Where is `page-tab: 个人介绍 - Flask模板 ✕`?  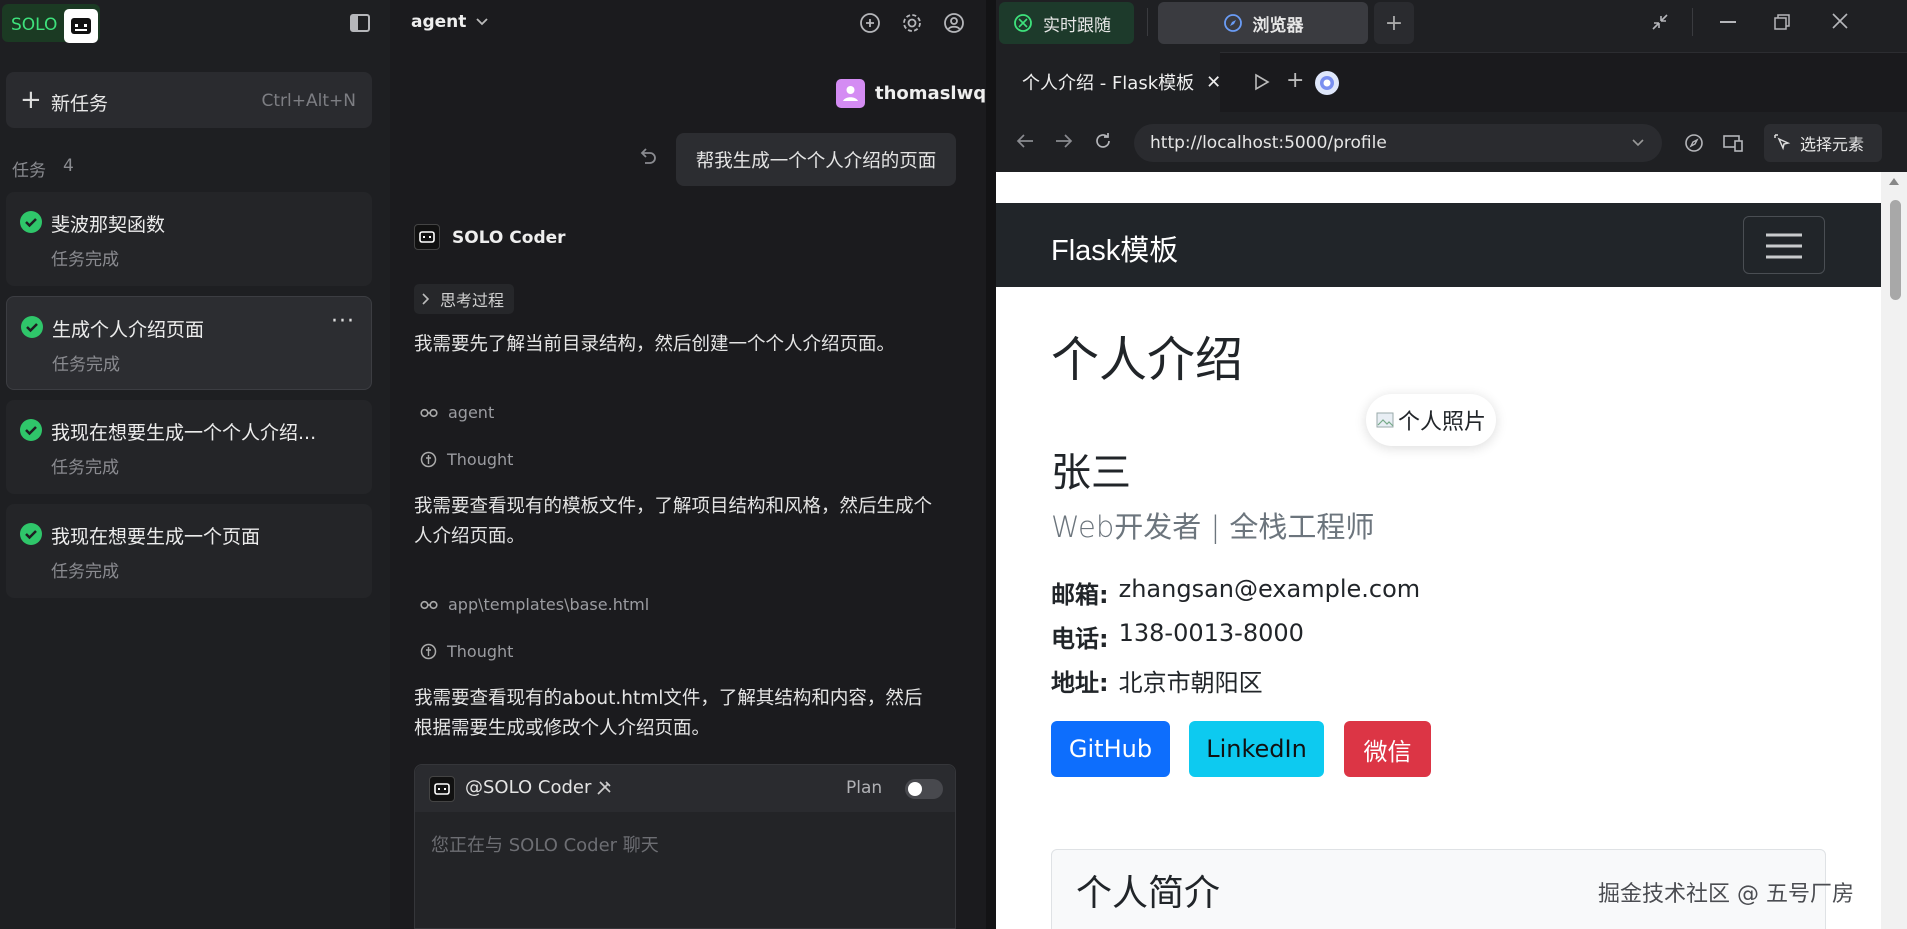
page-tab: 个人介绍 - Flask模板 ✕ is located at coordinates (1108, 82).